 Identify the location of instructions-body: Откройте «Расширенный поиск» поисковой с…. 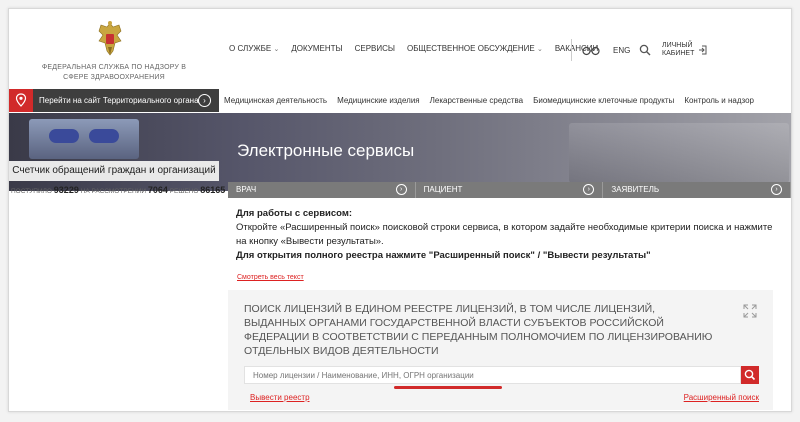
(504, 234).